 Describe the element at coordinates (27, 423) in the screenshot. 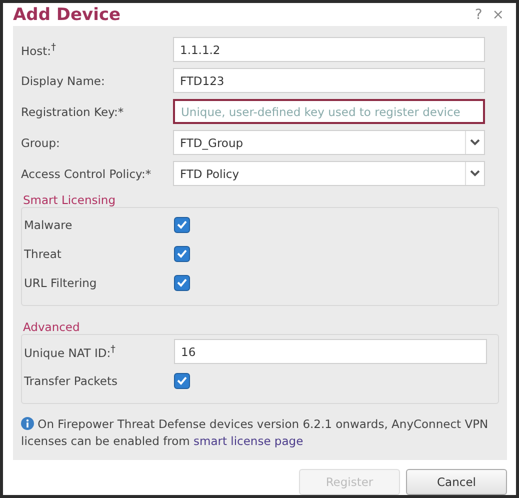

I see `info-icon` at that location.